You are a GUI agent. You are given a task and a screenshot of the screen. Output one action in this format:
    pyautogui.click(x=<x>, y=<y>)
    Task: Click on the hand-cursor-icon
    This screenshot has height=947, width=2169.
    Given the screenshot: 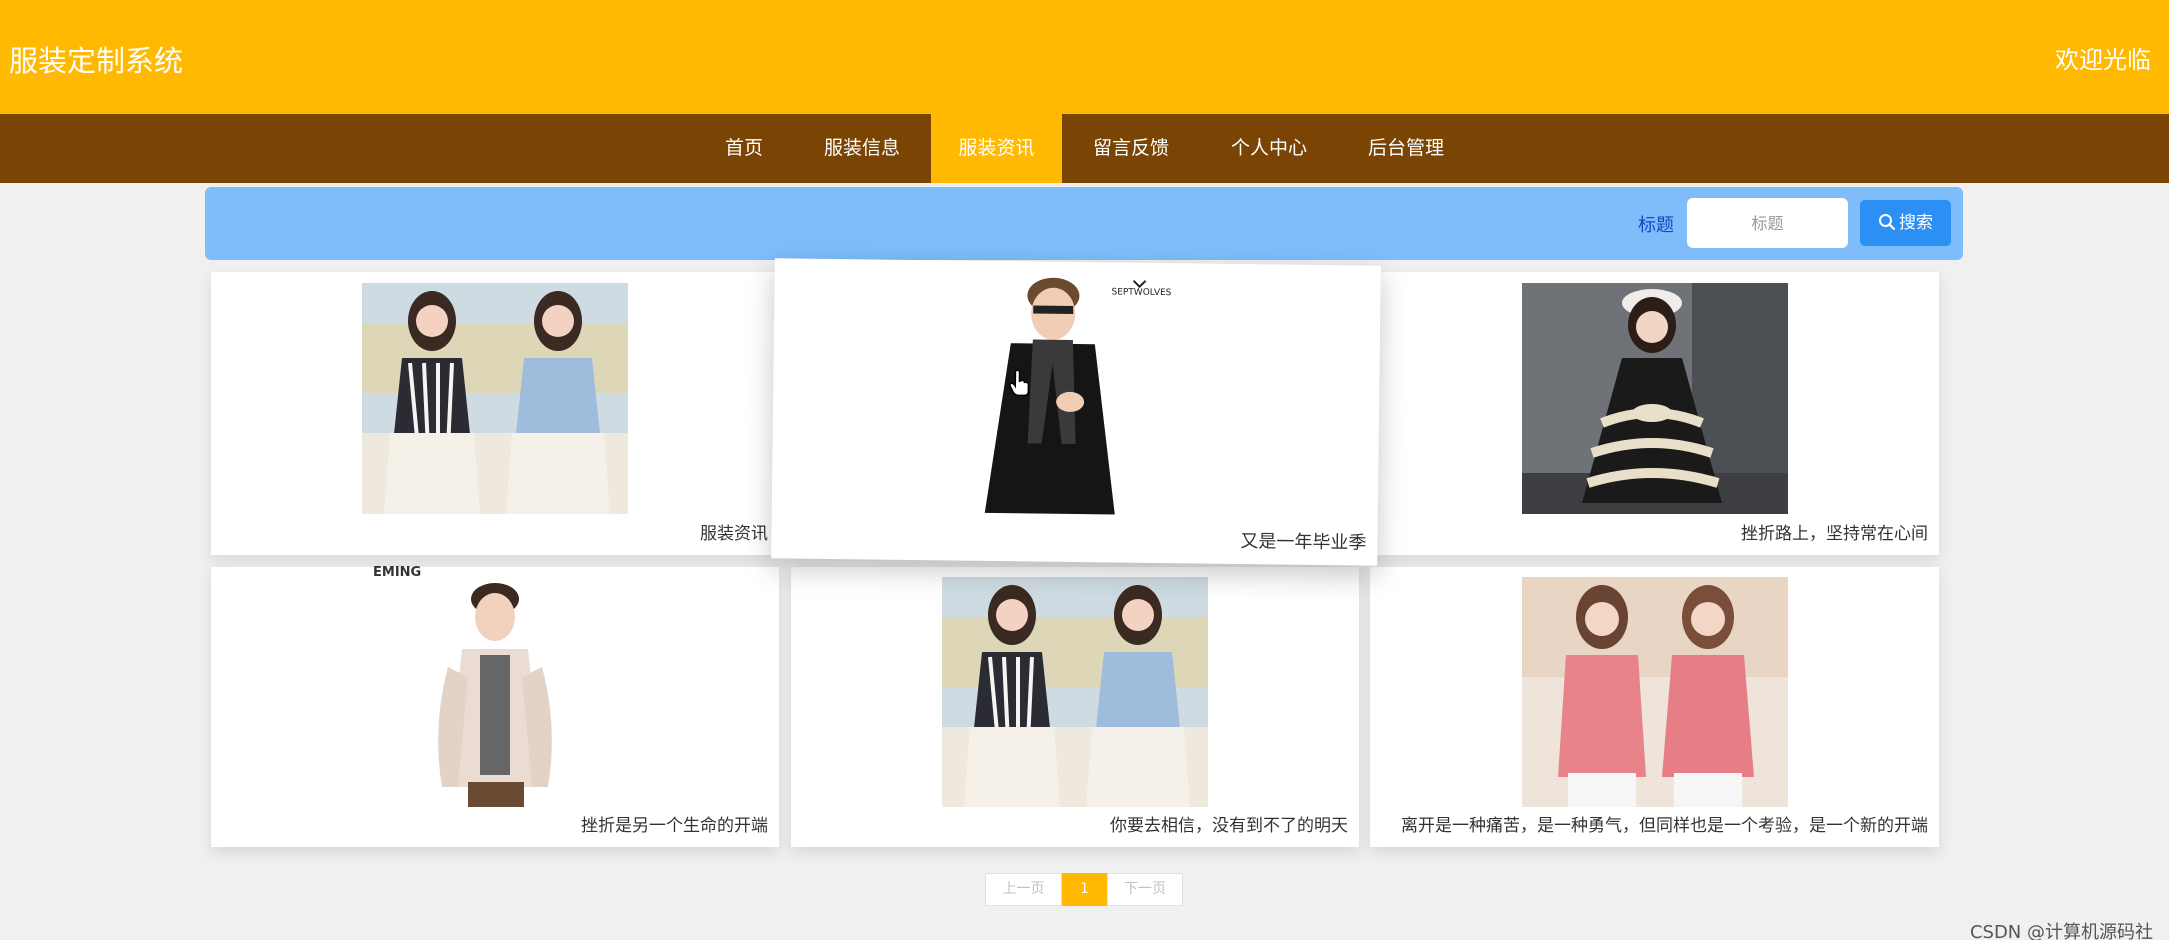 What is the action you would take?
    pyautogui.click(x=1019, y=383)
    